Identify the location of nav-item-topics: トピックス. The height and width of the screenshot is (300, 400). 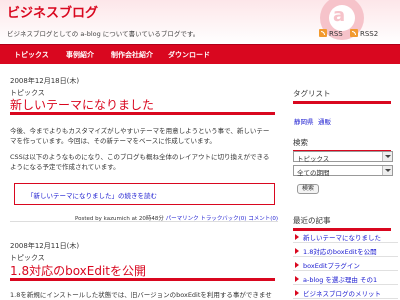
(31, 55).